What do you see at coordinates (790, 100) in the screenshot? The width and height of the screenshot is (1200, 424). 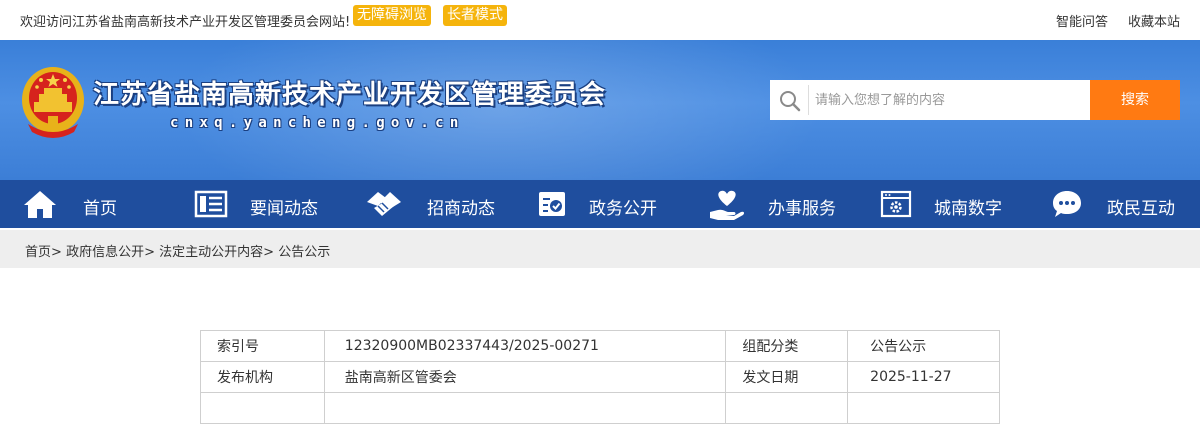 I see `search-icon` at bounding box center [790, 100].